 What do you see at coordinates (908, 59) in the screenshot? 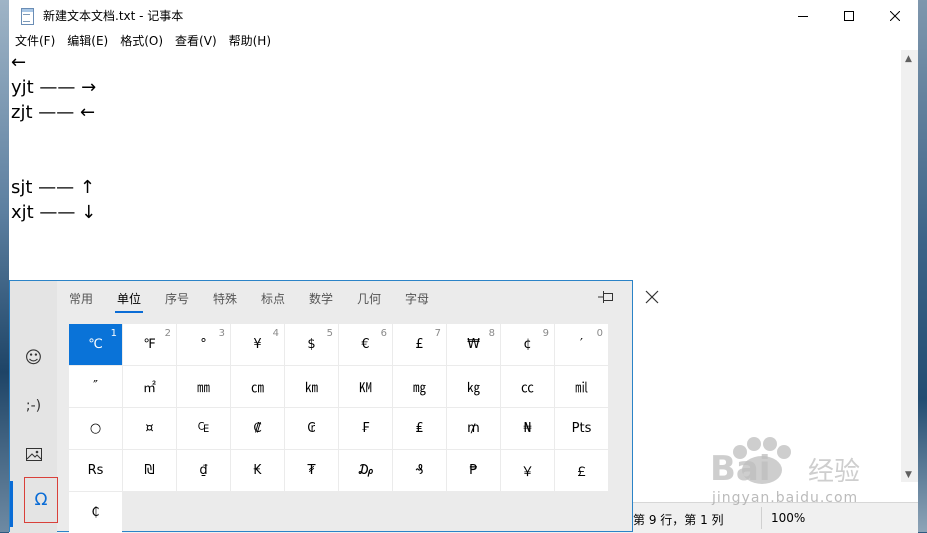
I see `scroll-up-icon: ▲` at bounding box center [908, 59].